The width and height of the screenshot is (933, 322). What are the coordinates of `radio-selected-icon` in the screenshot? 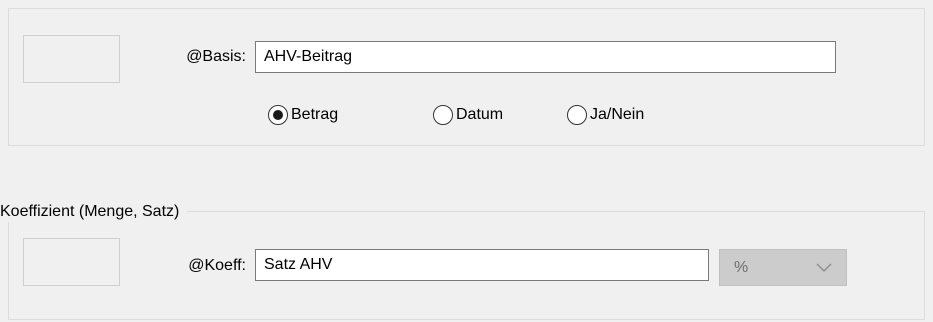 It's located at (278, 115).